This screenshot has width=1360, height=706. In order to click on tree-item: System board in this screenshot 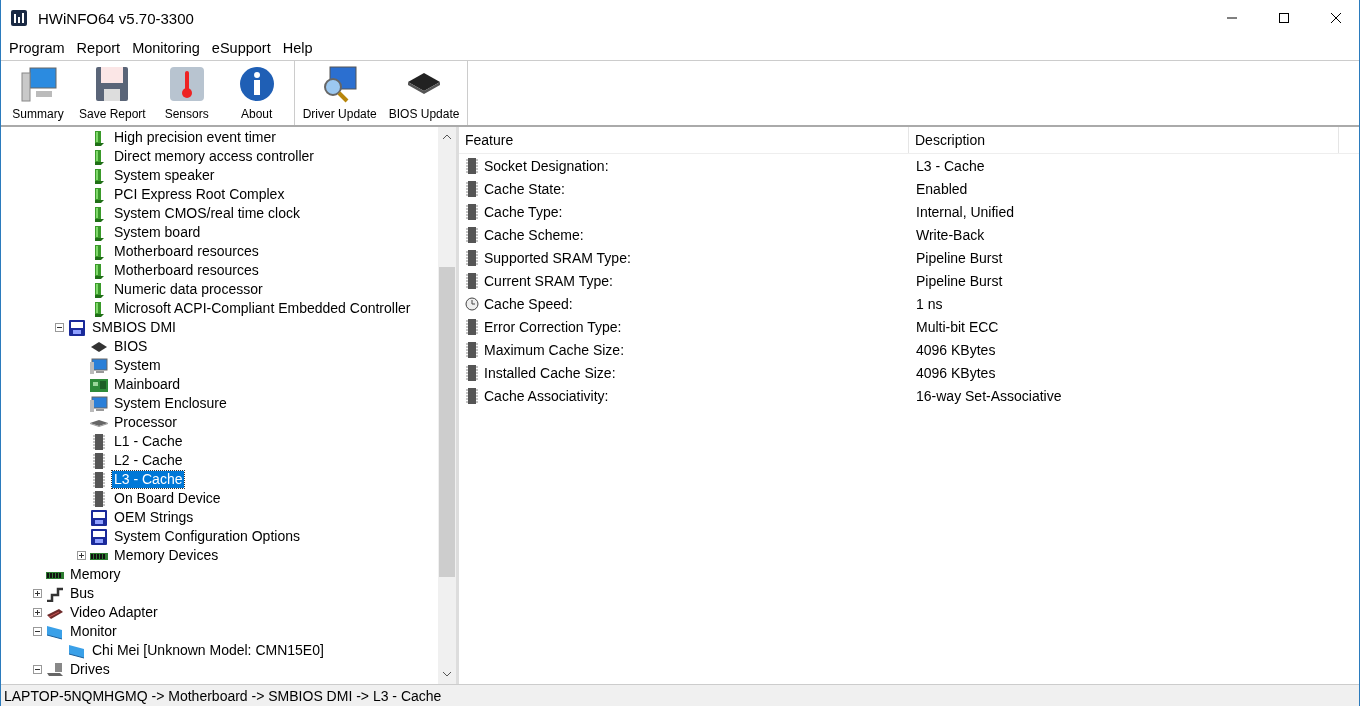, I will do `click(157, 232)`.